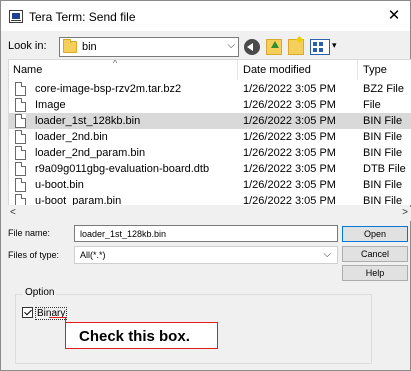 The width and height of the screenshot is (411, 371). Describe the element at coordinates (27, 70) in the screenshot. I see `column-header-name: Name` at that location.